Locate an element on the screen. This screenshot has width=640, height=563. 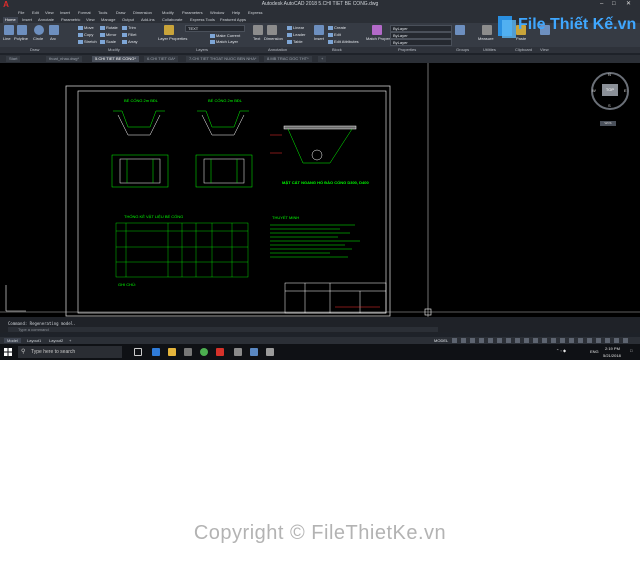
menu-item: File is located at coordinates (21, 12).